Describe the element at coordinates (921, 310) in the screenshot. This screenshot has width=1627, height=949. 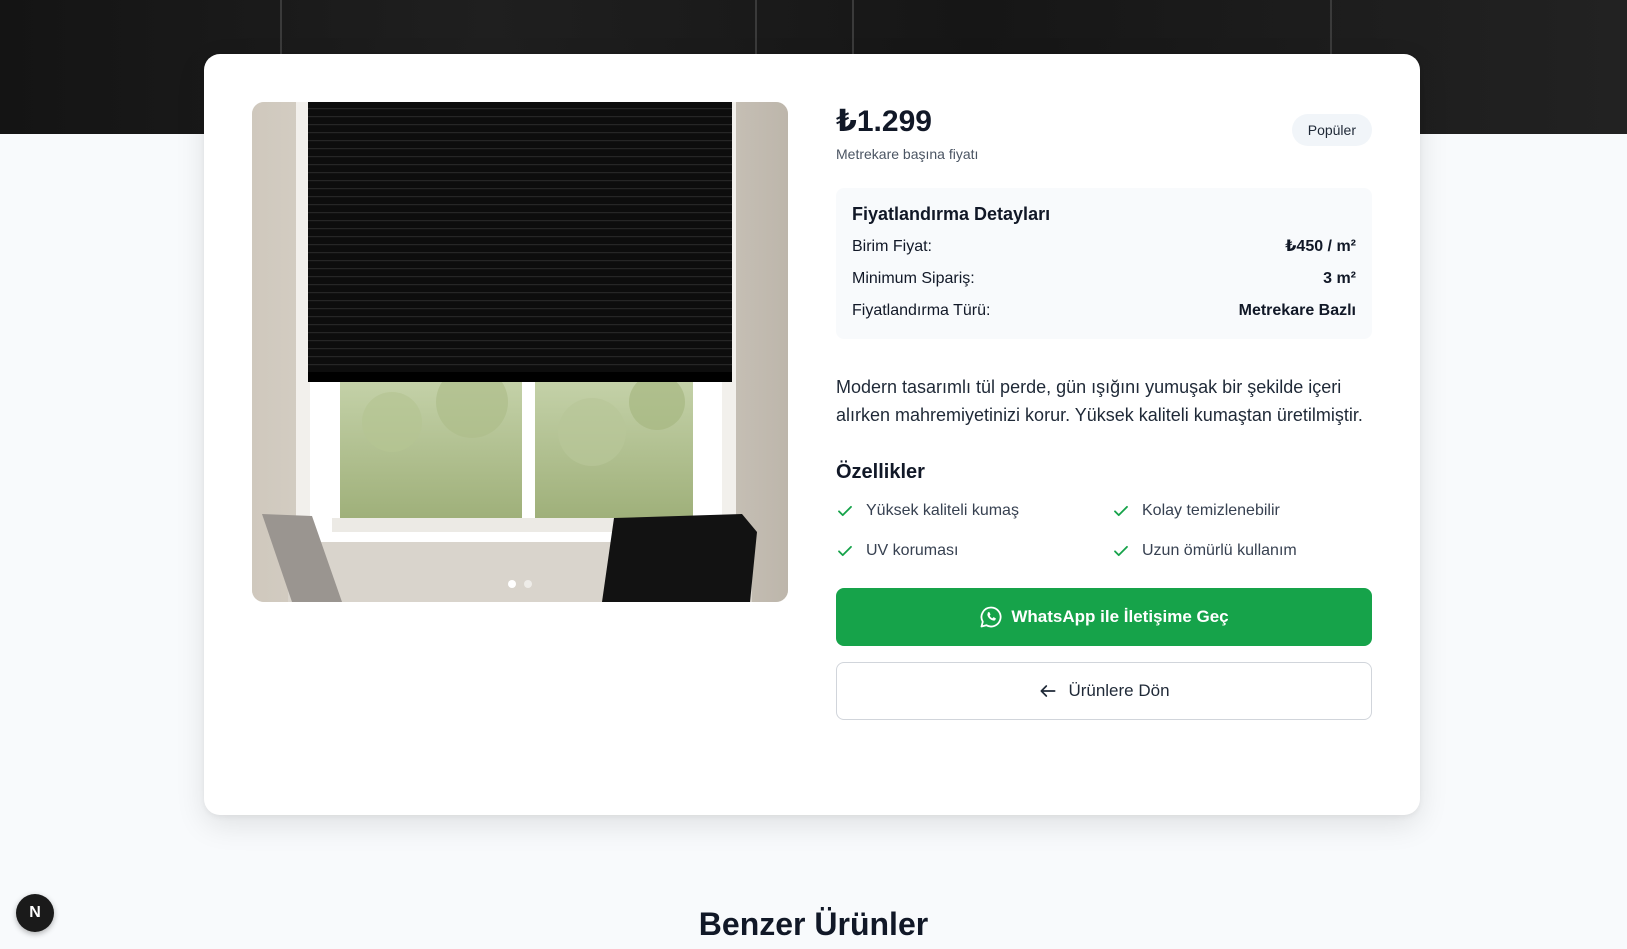
I see `pricing-row-label: Fiyatlandırma Türü:` at that location.